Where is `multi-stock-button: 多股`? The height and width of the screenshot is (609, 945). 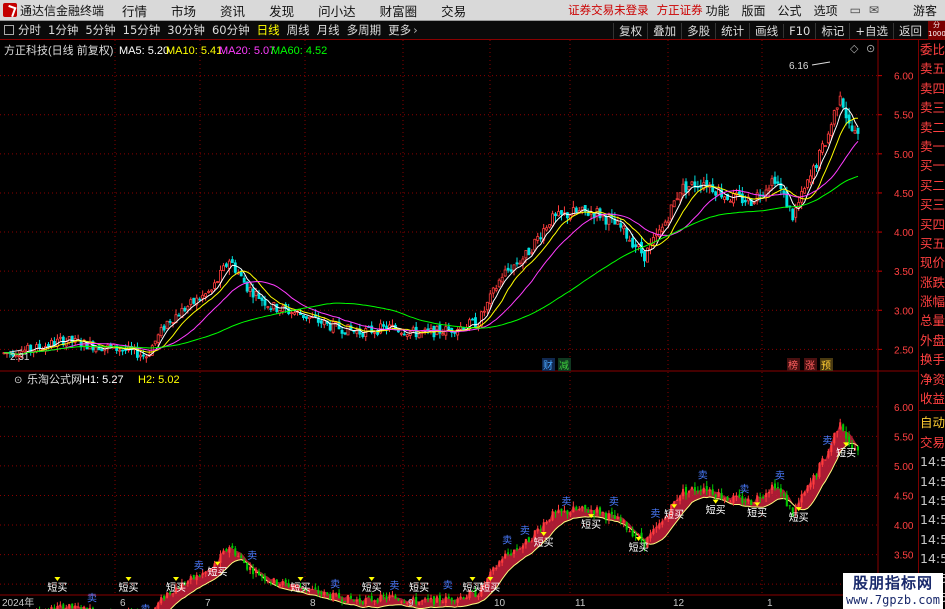
multi-stock-button: 多股 is located at coordinates (698, 30).